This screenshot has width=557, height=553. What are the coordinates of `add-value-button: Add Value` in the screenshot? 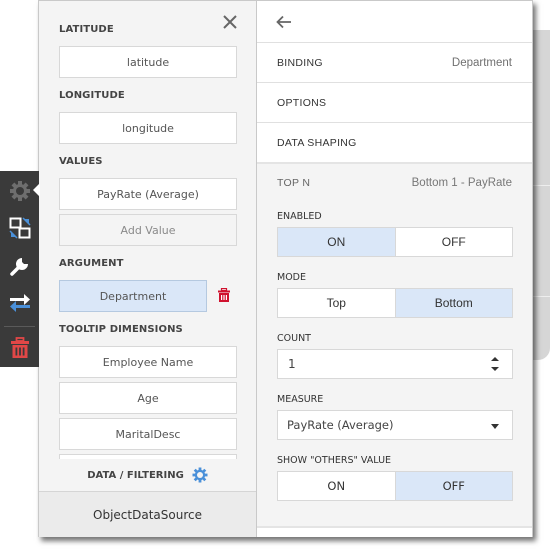 It's located at (148, 230).